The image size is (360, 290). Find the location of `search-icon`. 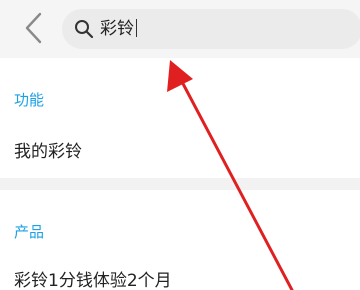

search-icon is located at coordinates (84, 29).